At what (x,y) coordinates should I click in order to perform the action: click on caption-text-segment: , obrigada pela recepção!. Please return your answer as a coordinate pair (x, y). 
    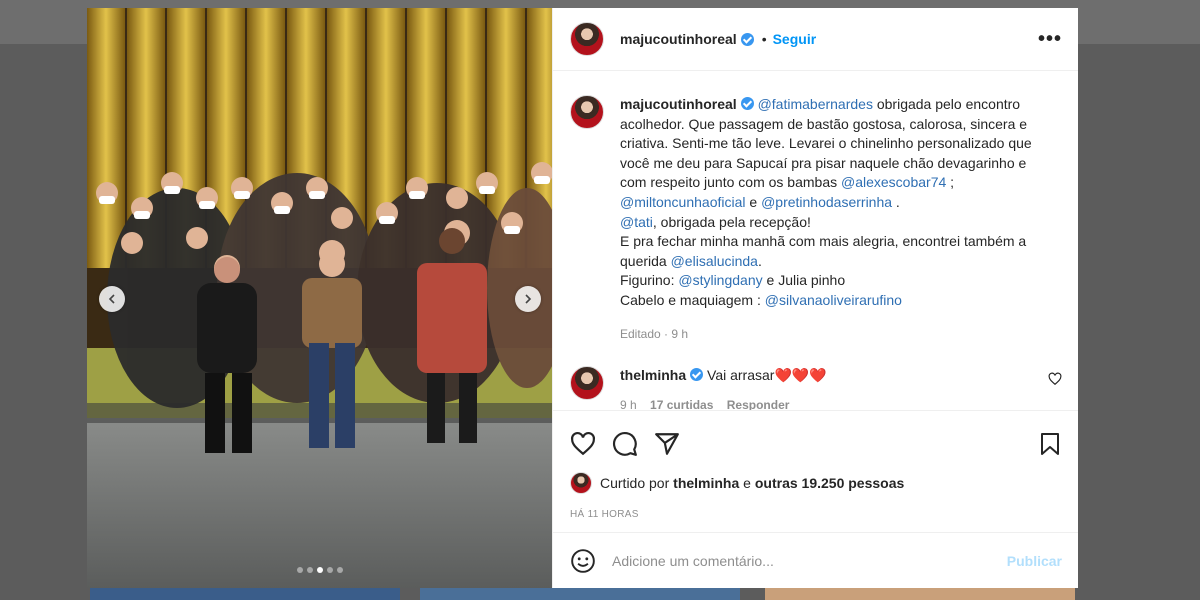
    Looking at the image, I should click on (731, 221).